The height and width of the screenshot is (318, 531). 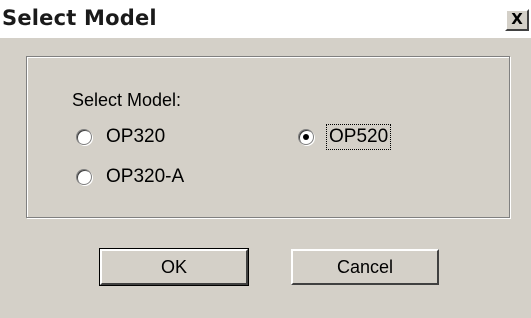 I want to click on close-button: X, so click(x=517, y=20).